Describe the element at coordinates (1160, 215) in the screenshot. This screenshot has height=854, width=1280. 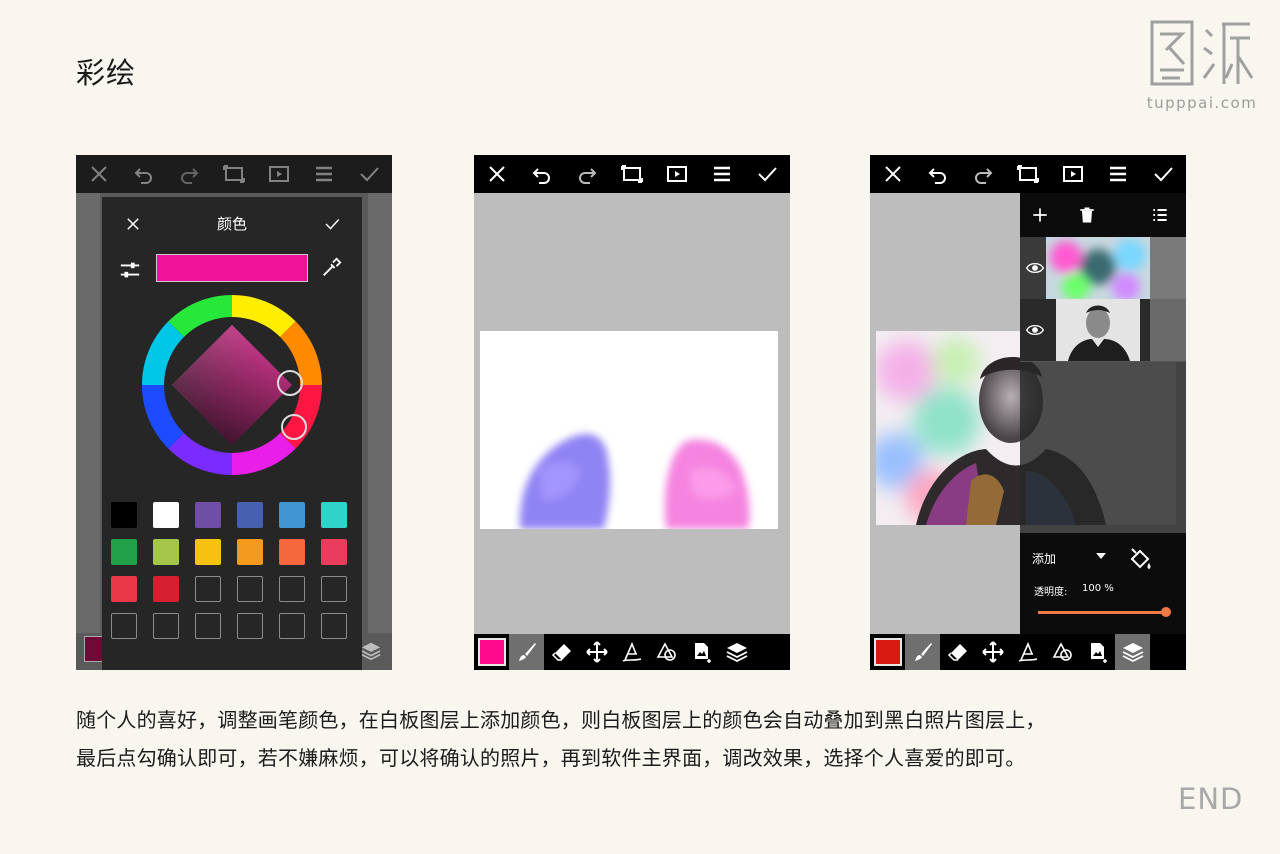
I see `layer-list-icon` at that location.